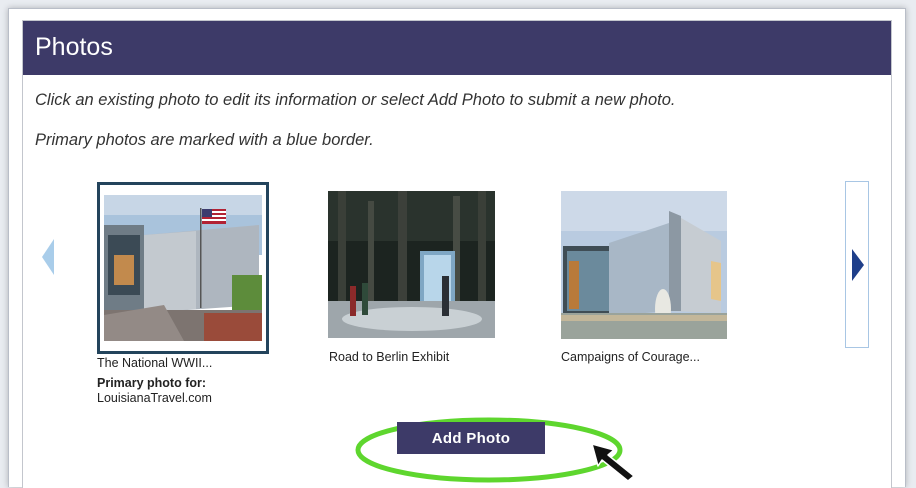  I want to click on photo-thumbnail-wwii-museum, so click(183, 268).